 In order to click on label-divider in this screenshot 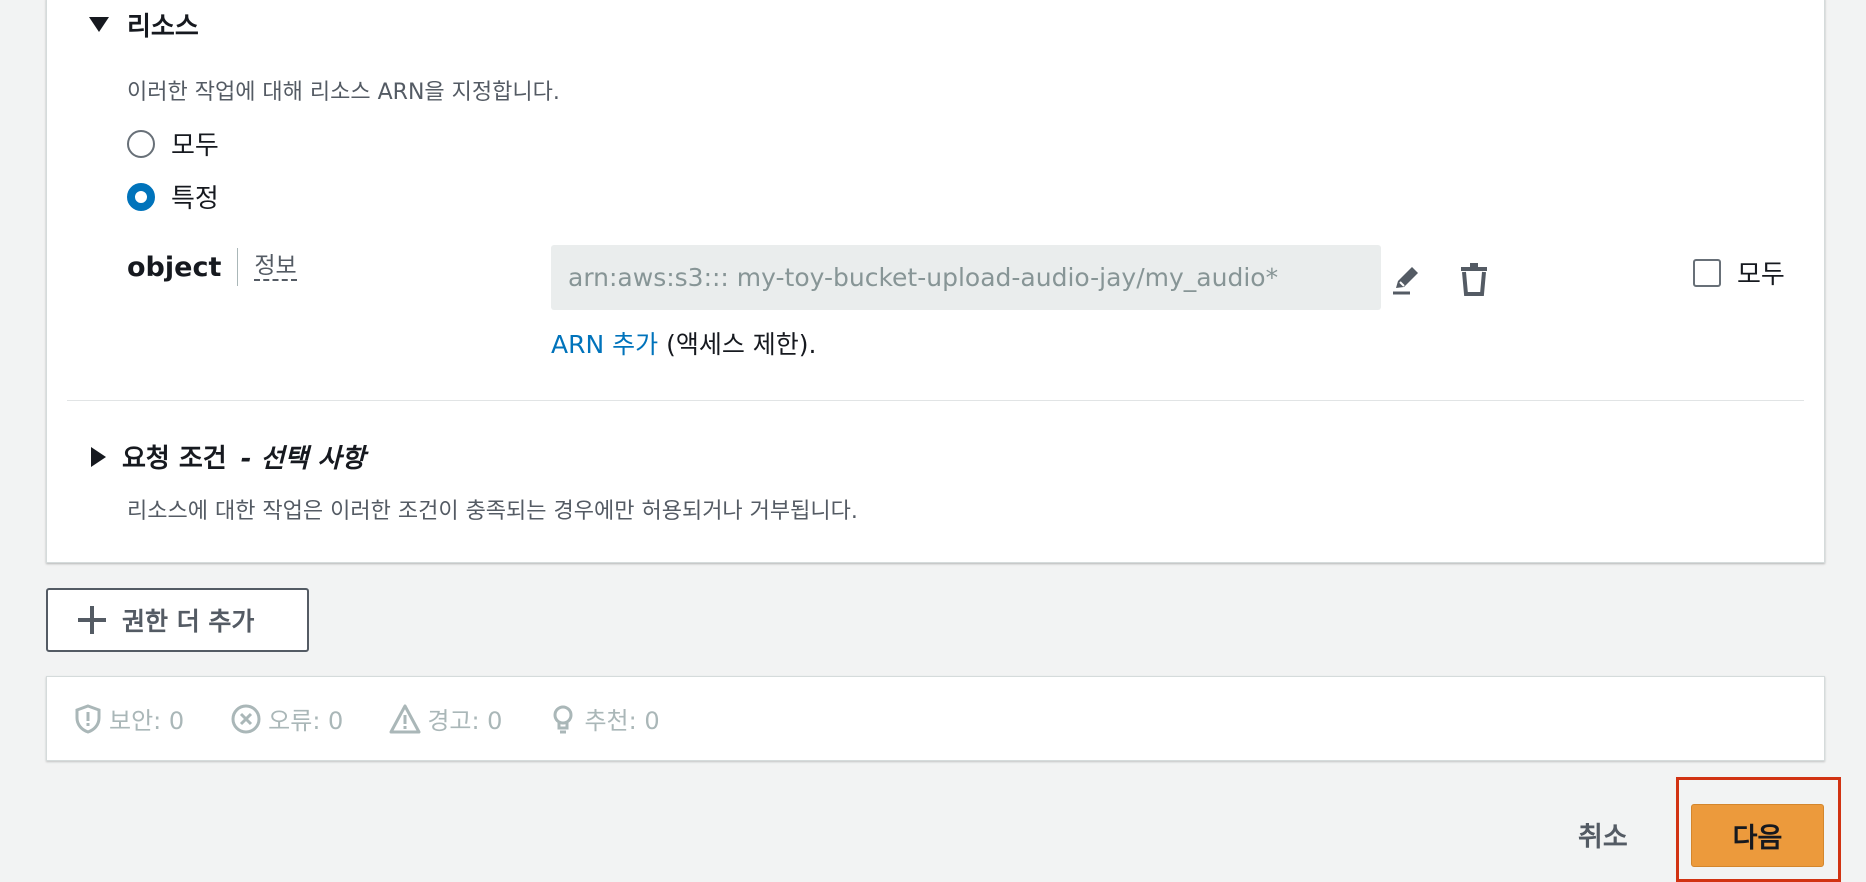, I will do `click(238, 267)`.